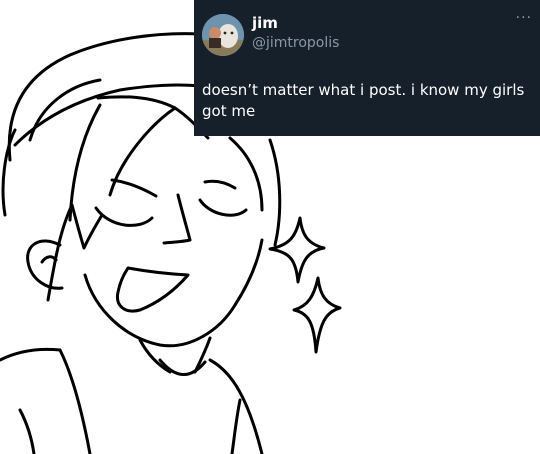 Image resolution: width=540 pixels, height=454 pixels. Describe the element at coordinates (236, 426) in the screenshot. I see `chest-mid` at that location.